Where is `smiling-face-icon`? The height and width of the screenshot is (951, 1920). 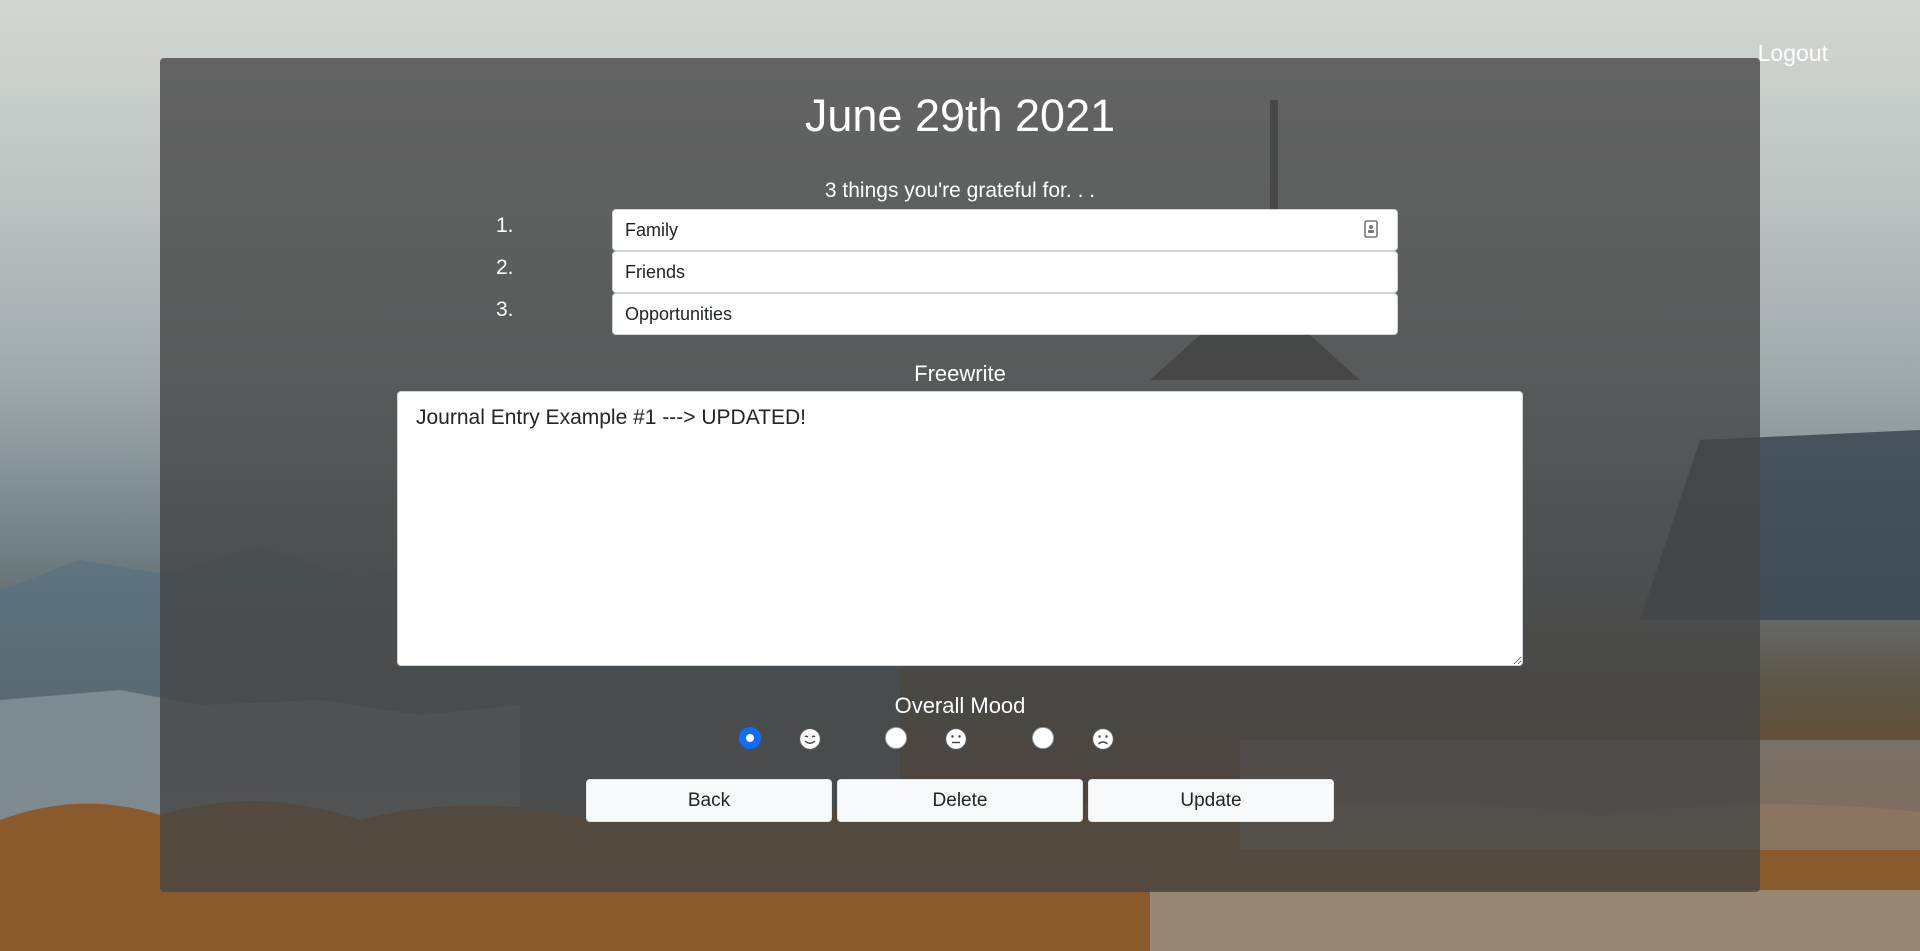 smiling-face-icon is located at coordinates (810, 739).